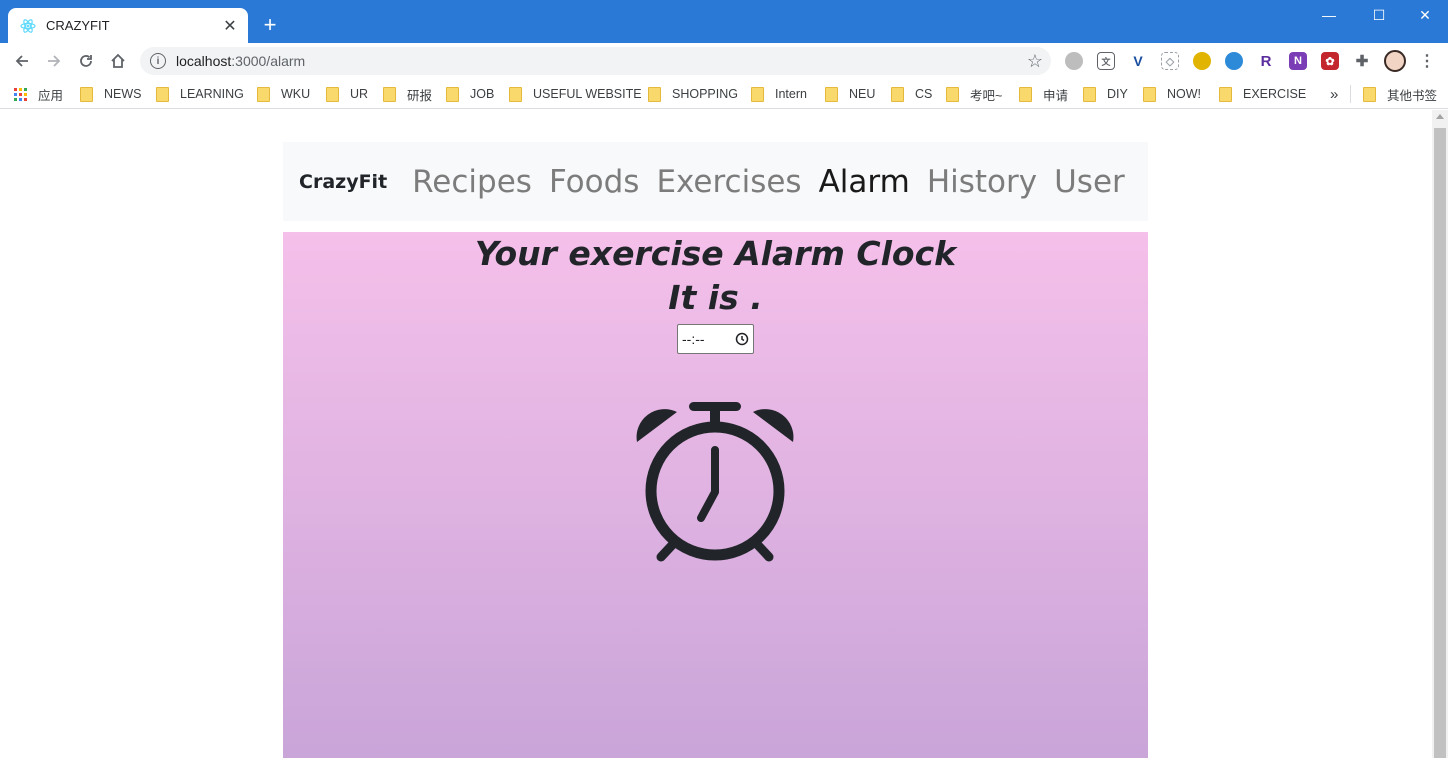 Image resolution: width=1448 pixels, height=758 pixels. What do you see at coordinates (128, 25) in the screenshot?
I see `browser-tab: CRAZYFIT ✕` at bounding box center [128, 25].